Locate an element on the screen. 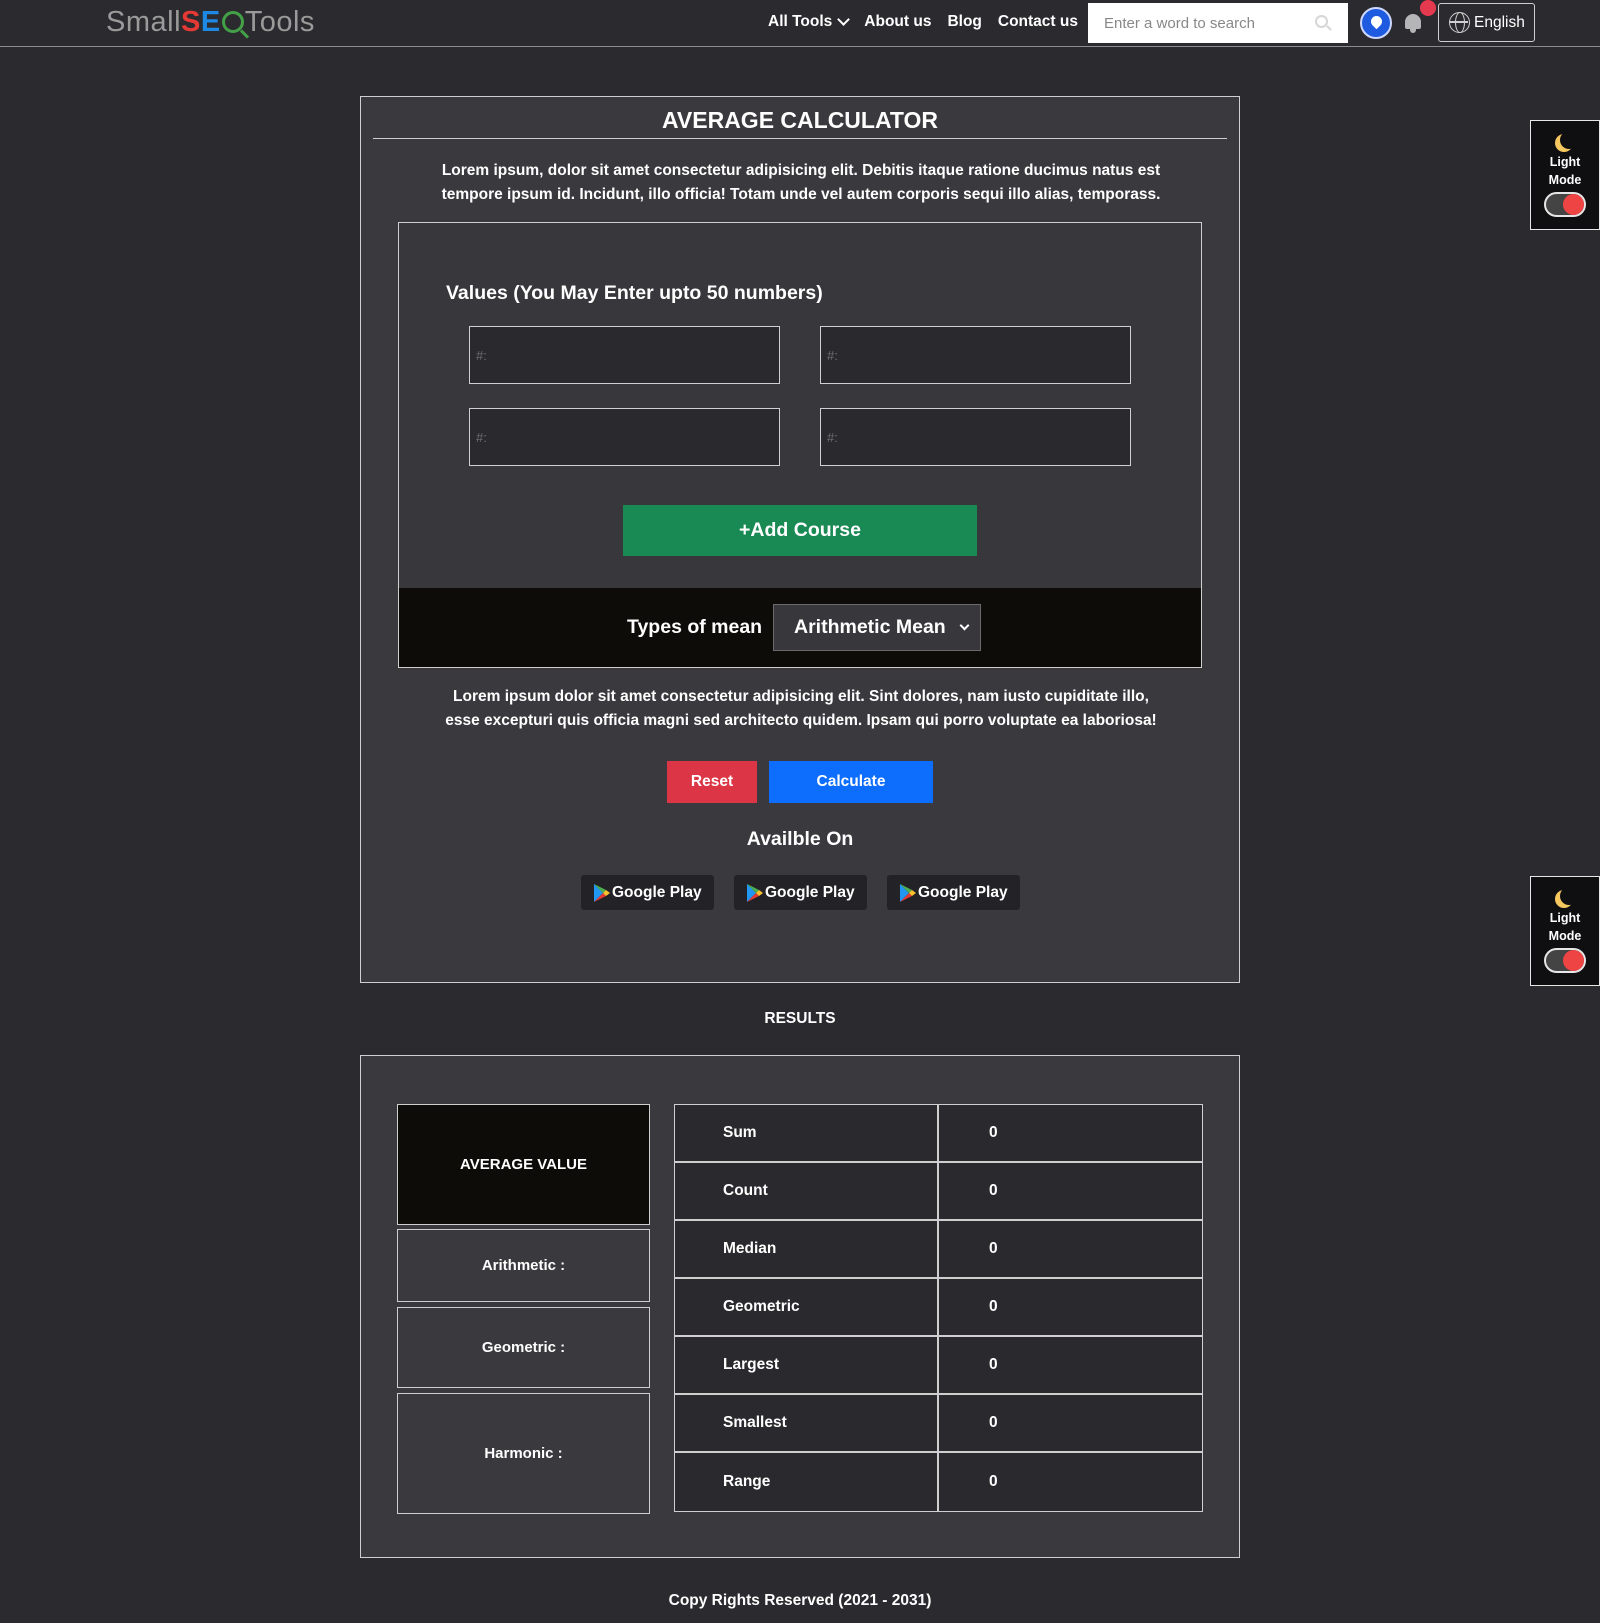  light-mode-widget: Light Mode is located at coordinates (1565, 175).